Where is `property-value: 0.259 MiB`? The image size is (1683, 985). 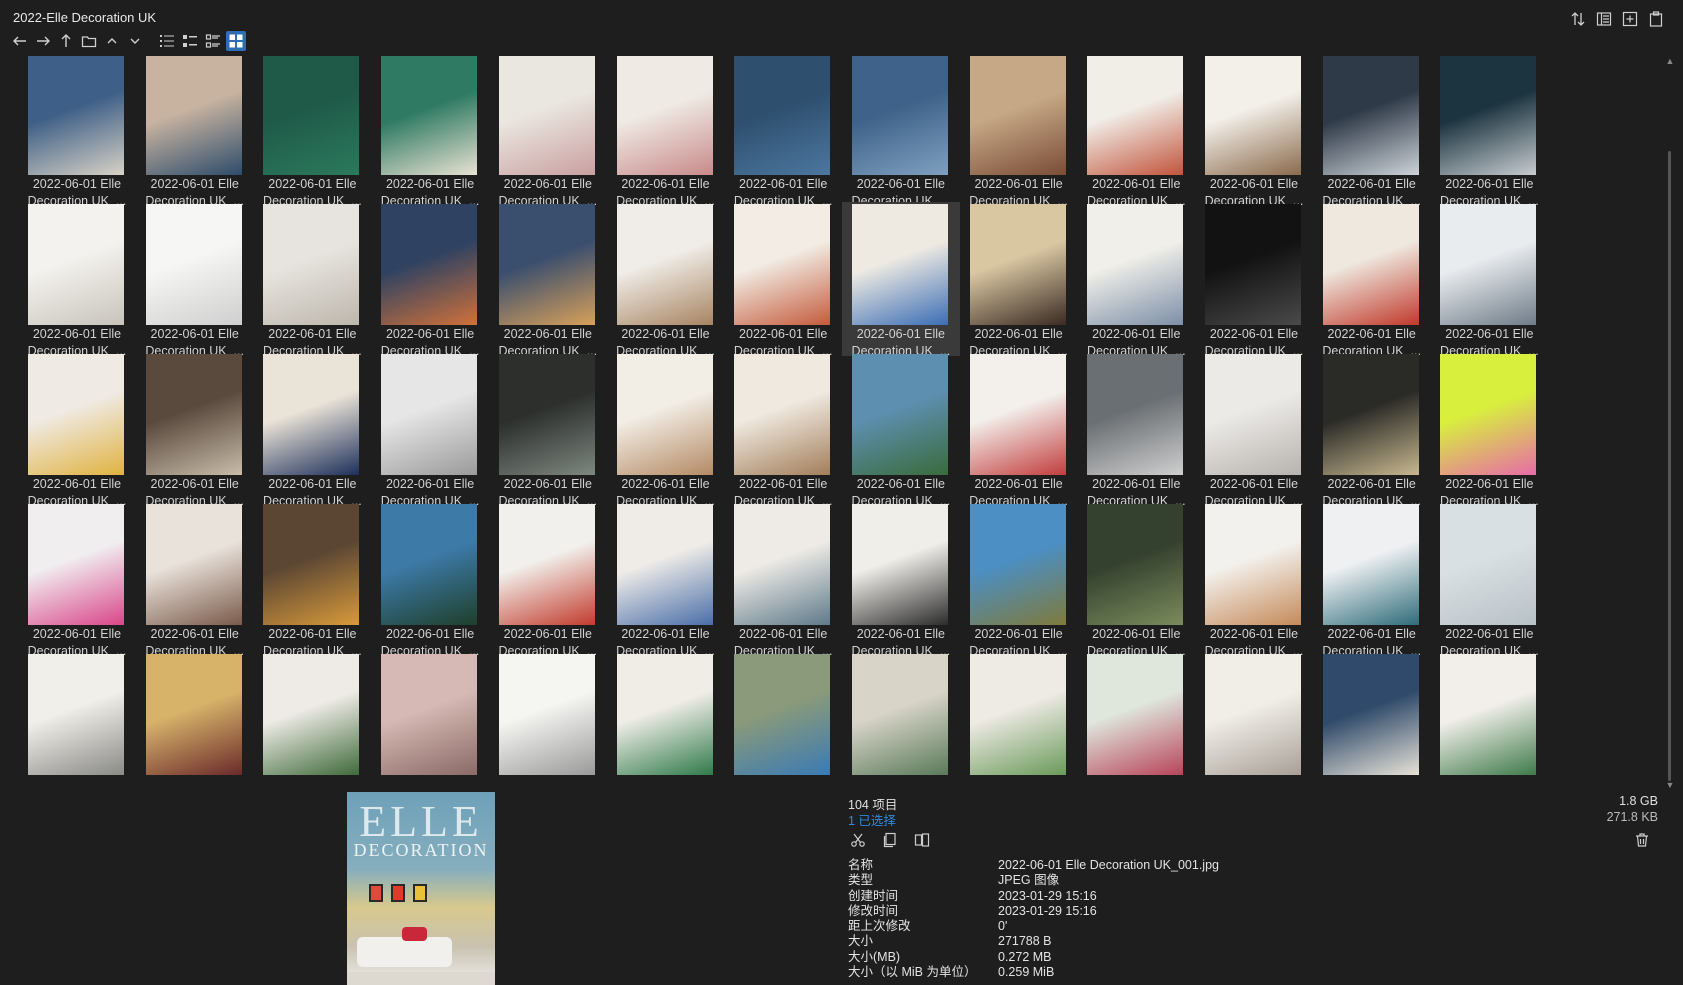
property-value: 0.259 MiB is located at coordinates (1026, 972).